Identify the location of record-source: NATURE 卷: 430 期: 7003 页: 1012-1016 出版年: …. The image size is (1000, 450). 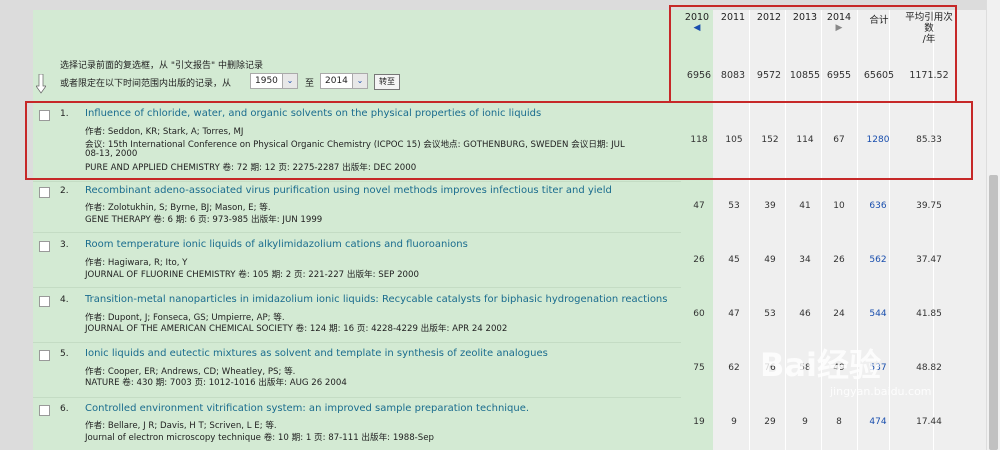
(216, 383).